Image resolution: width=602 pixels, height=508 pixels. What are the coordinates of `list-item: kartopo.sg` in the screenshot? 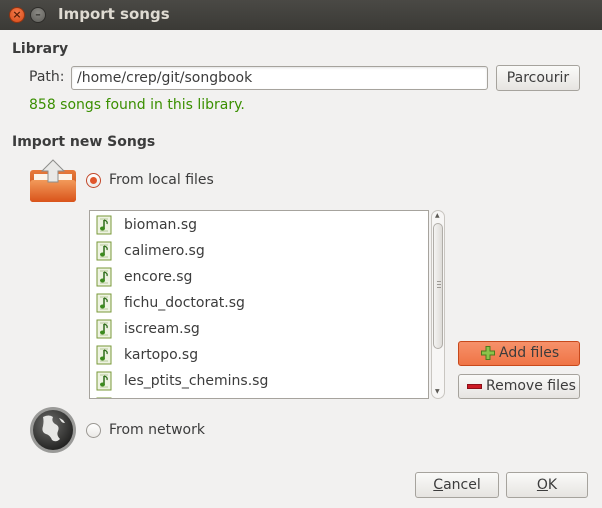 It's located at (256, 357).